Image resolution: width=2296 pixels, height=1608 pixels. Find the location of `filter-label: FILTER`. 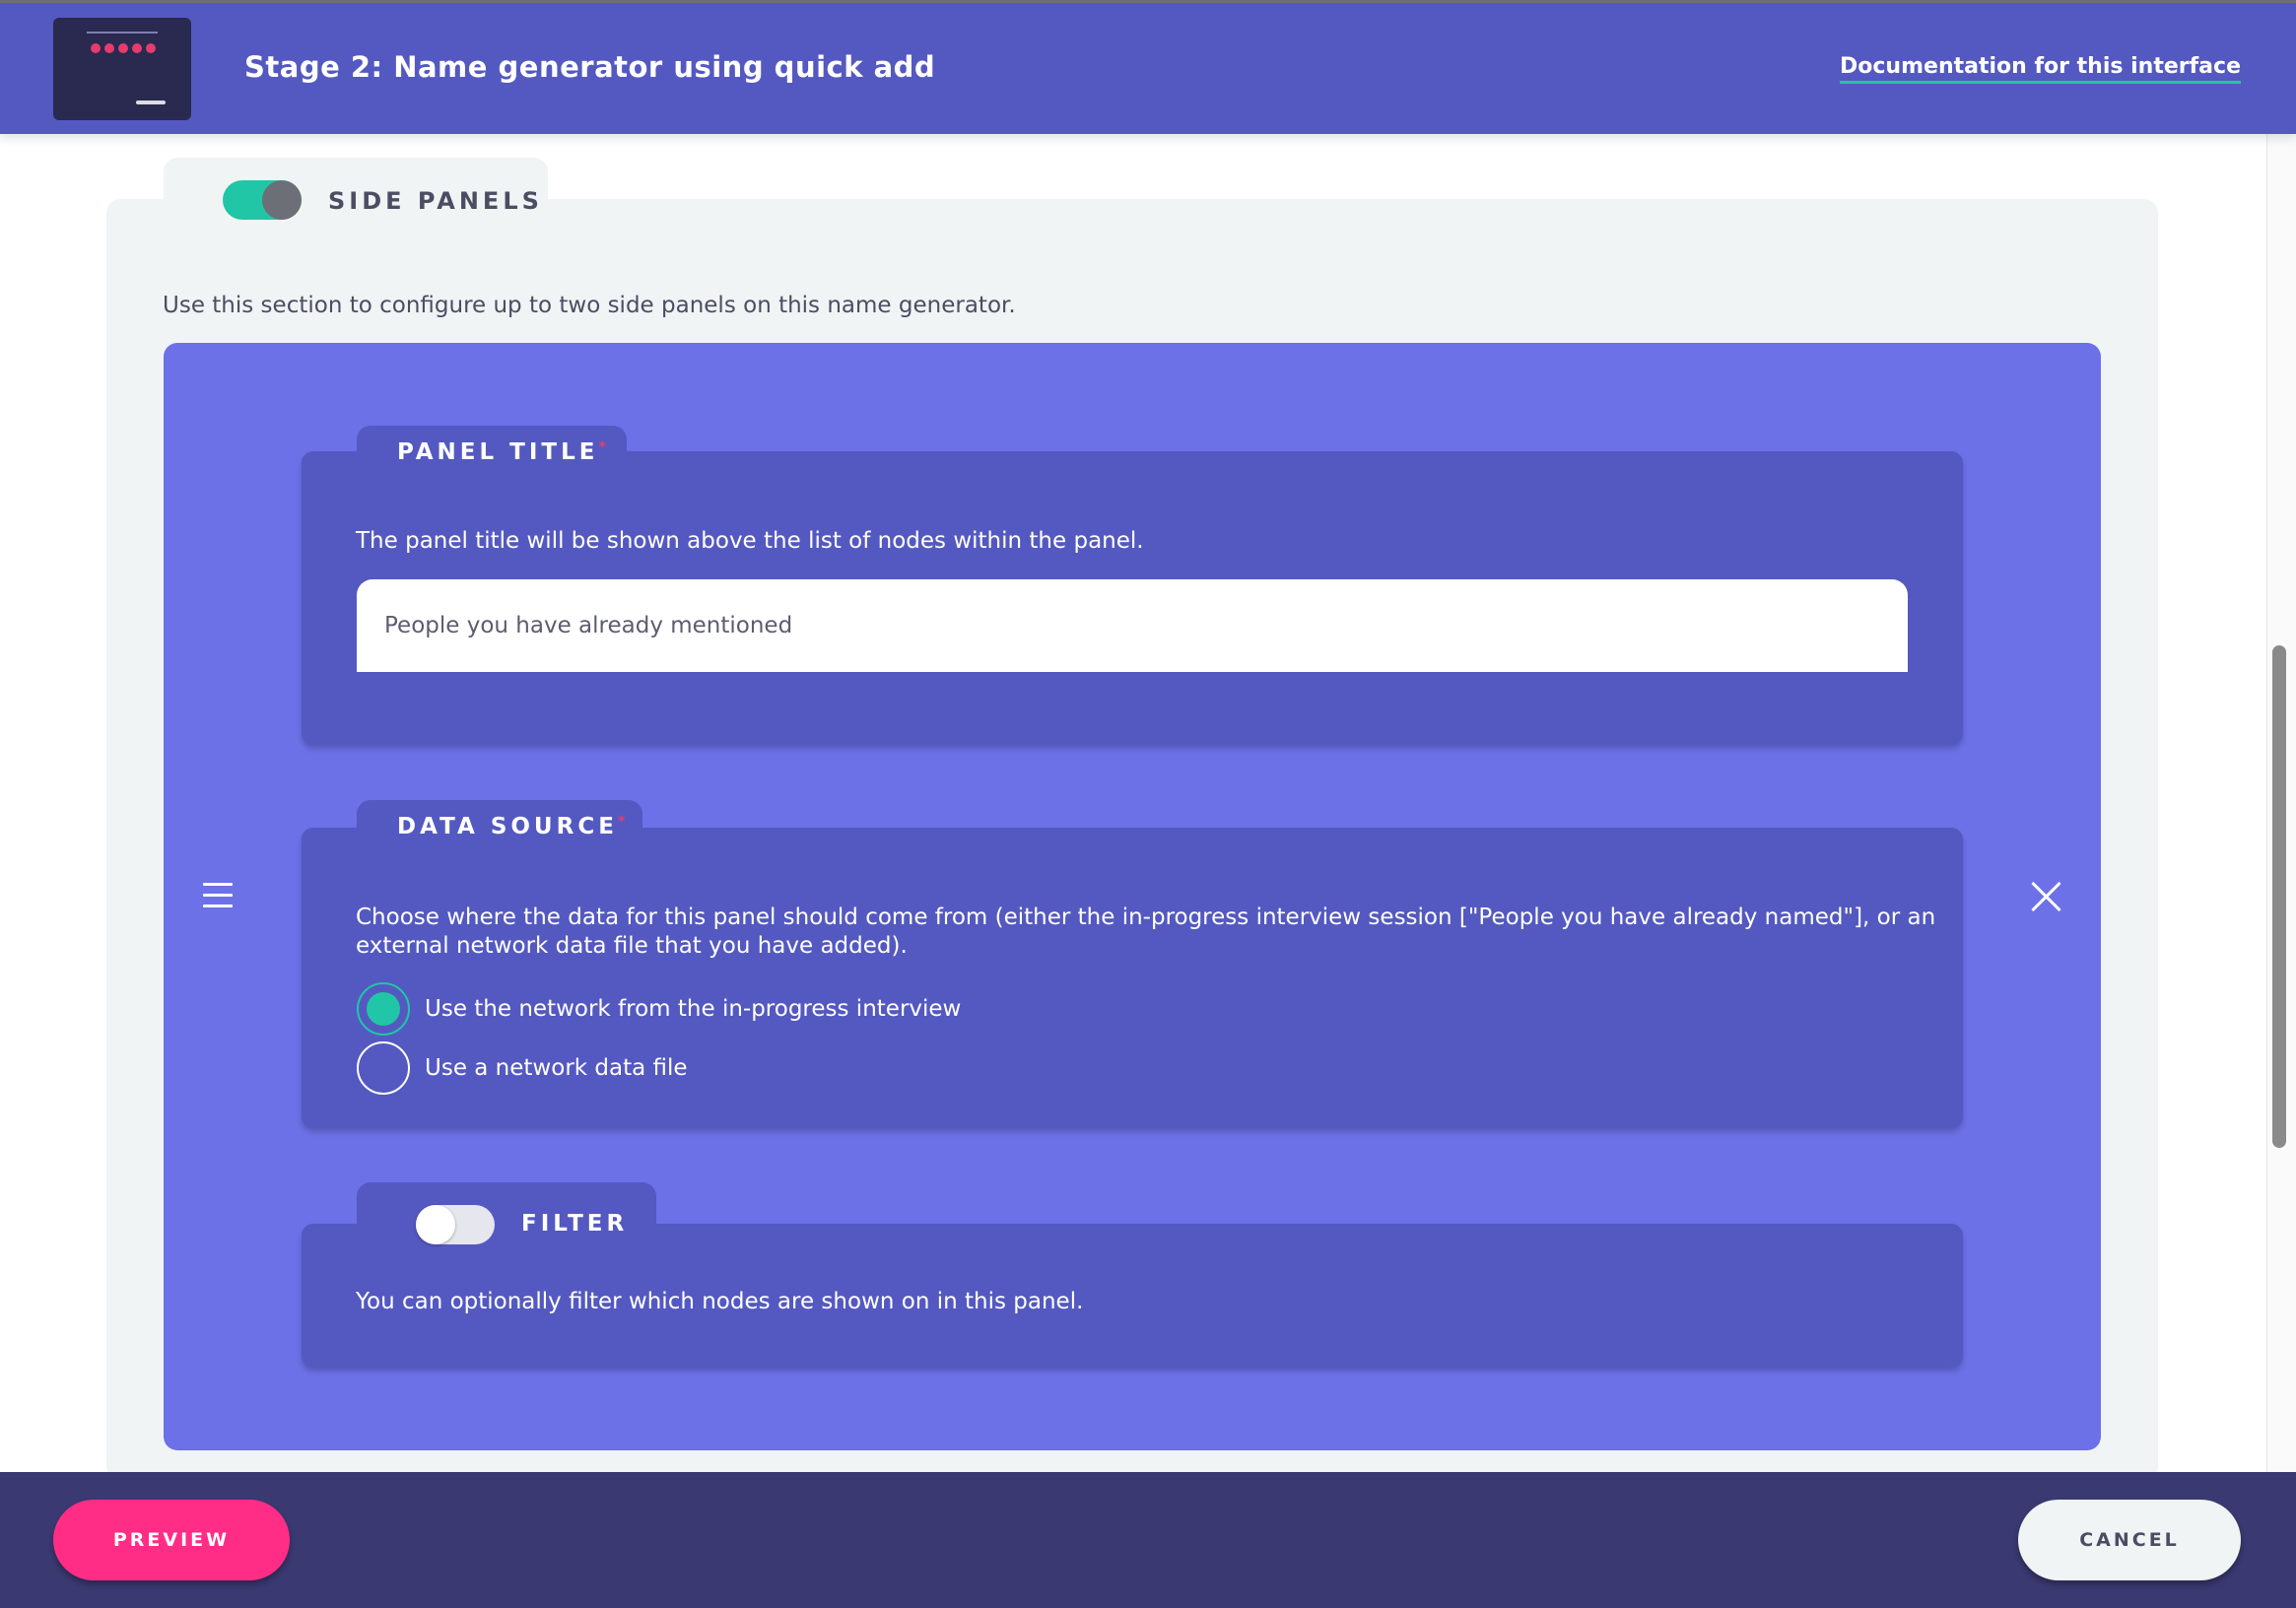

filter-label: FILTER is located at coordinates (575, 1224).